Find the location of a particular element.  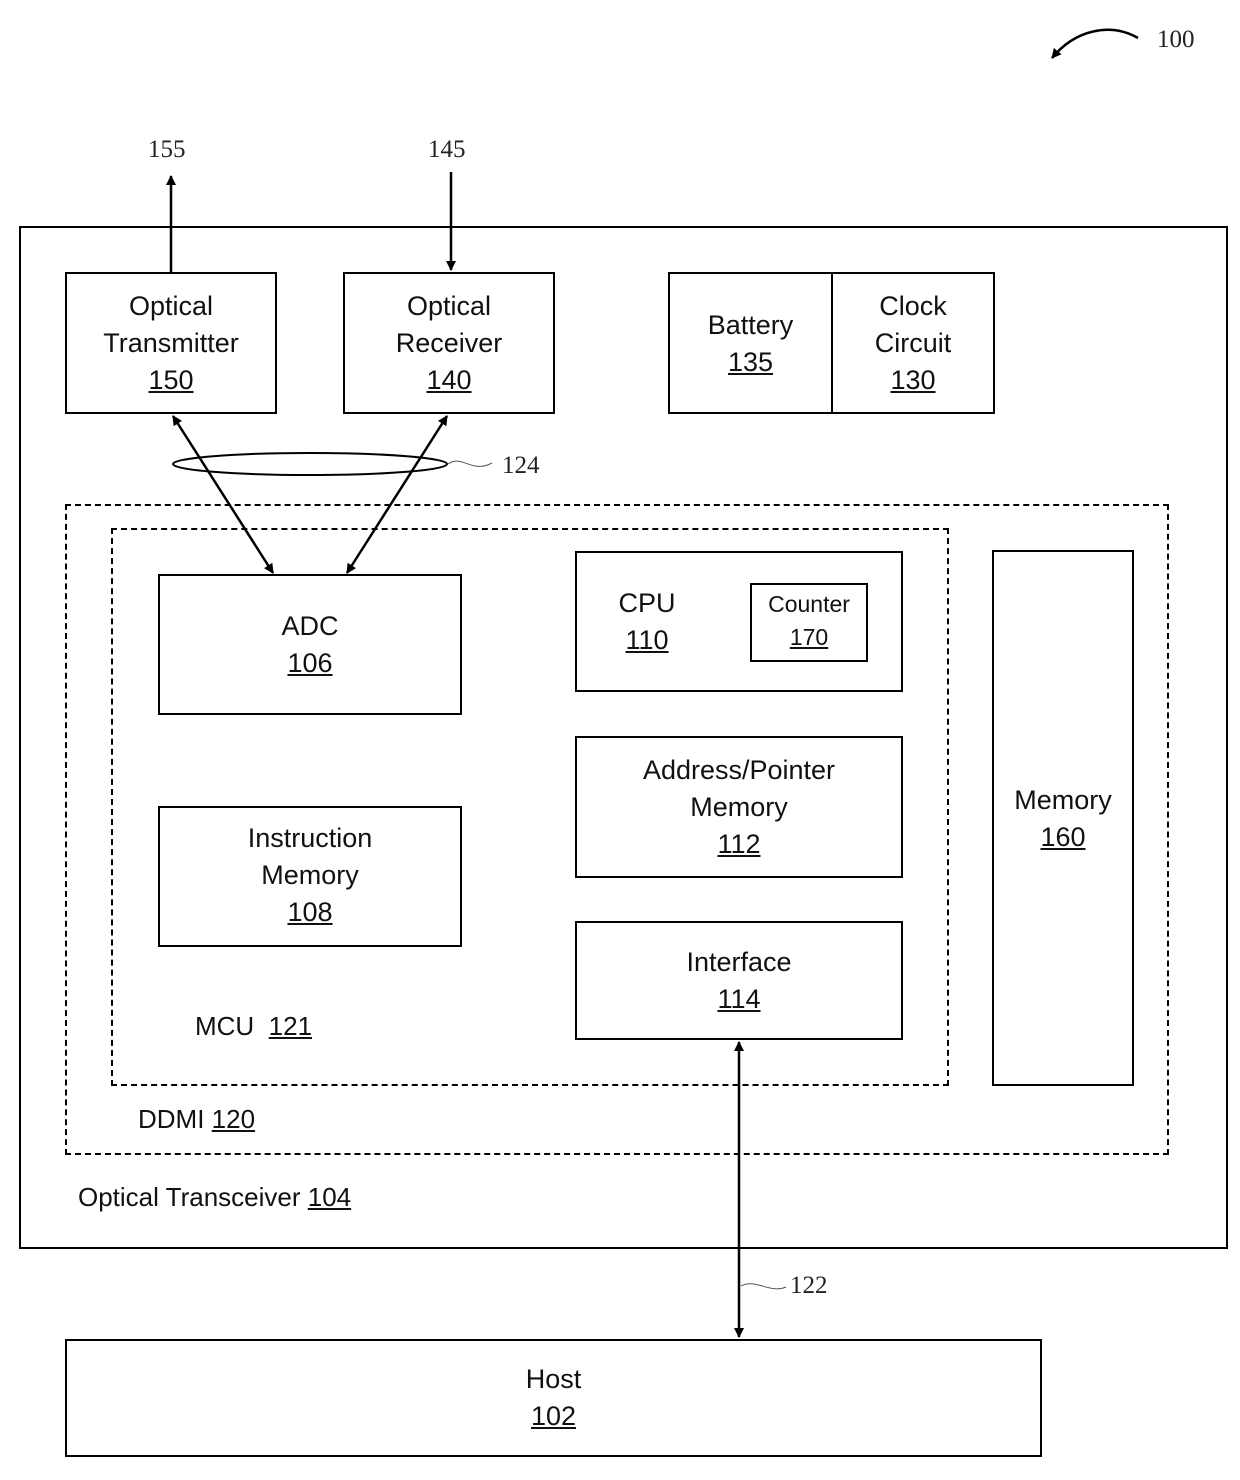

figure-ref-arrow is located at coordinates (1095, 43).